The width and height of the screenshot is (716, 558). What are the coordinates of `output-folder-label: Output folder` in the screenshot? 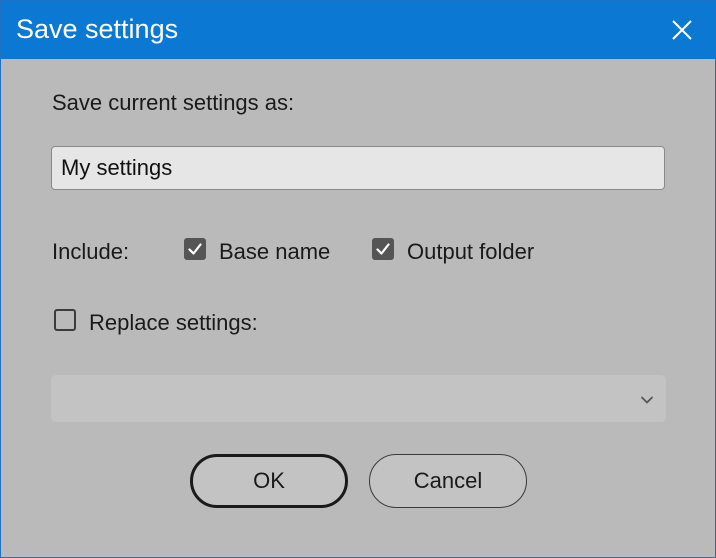 It's located at (470, 252).